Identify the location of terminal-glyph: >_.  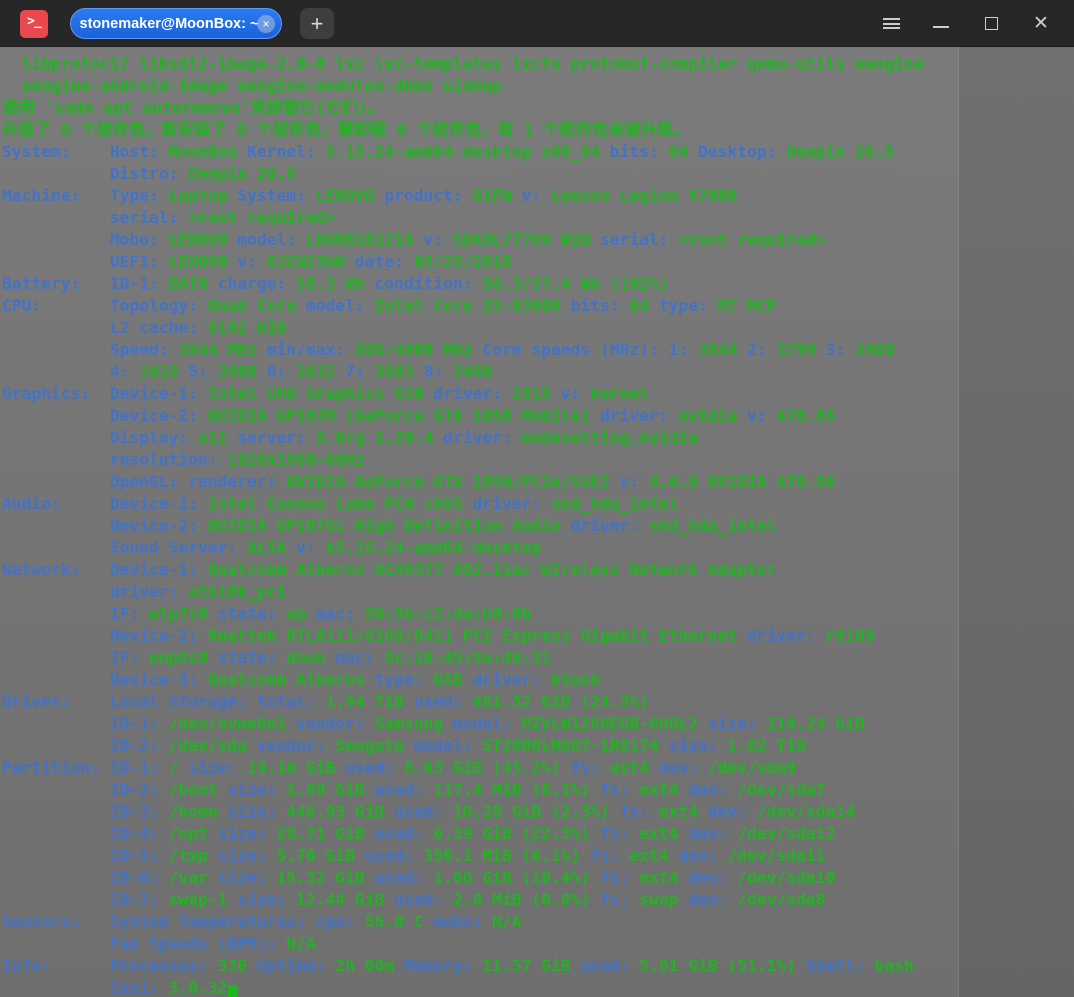
(34, 21).